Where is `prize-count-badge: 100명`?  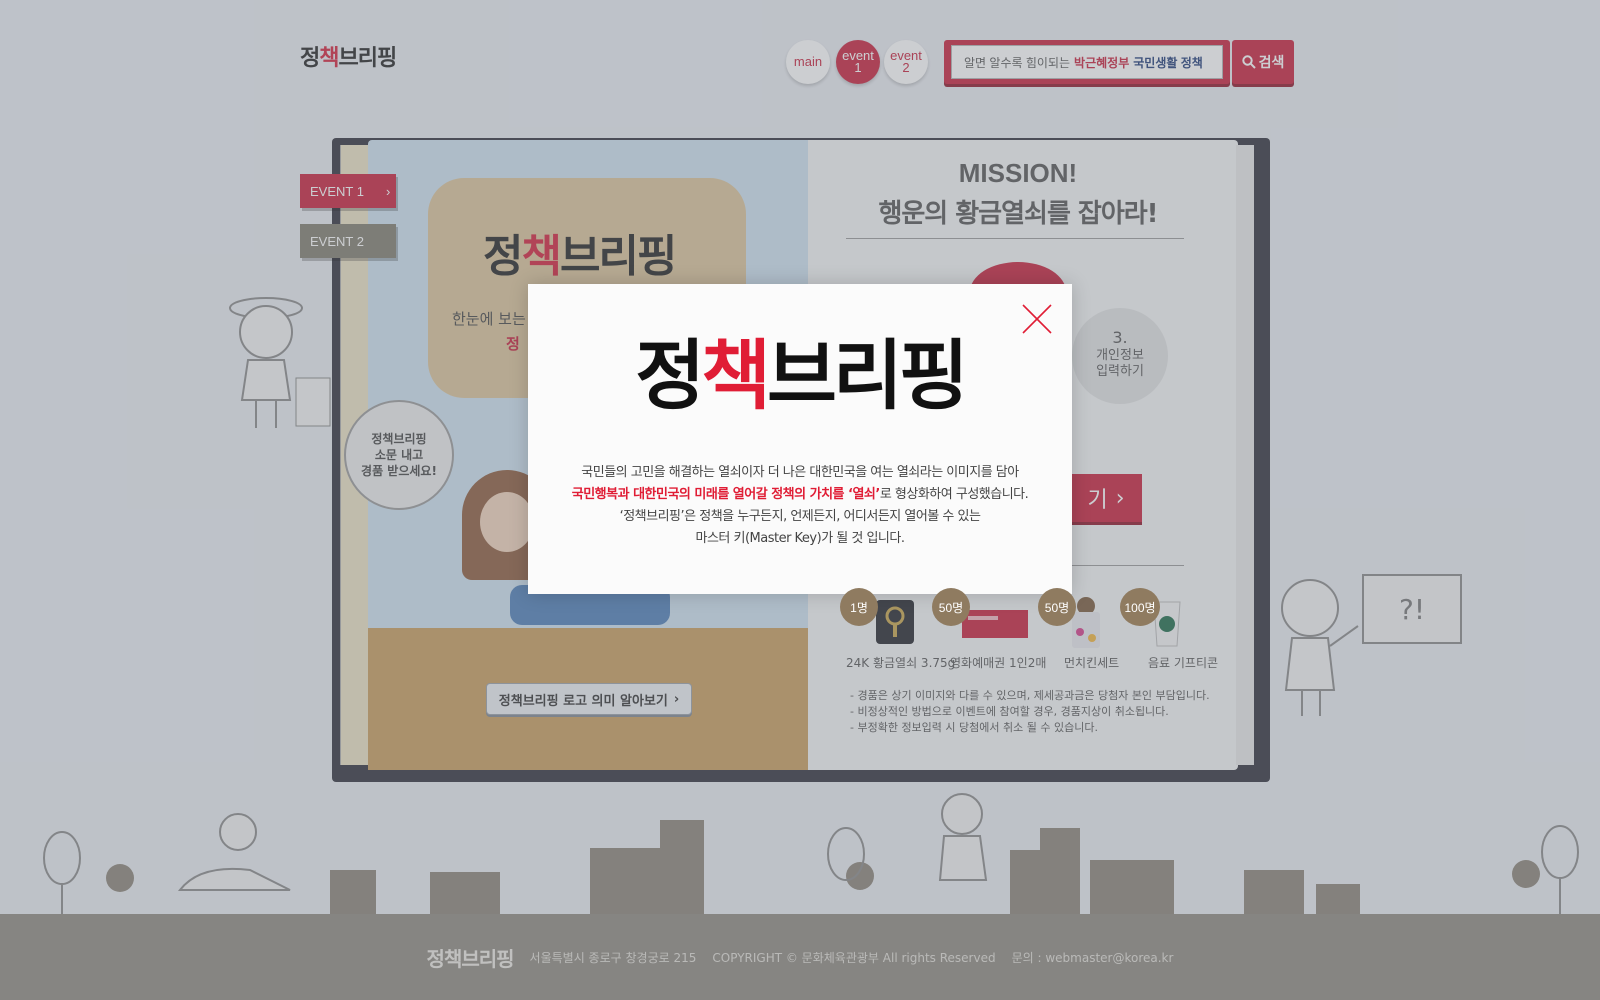 prize-count-badge: 100명 is located at coordinates (1140, 607).